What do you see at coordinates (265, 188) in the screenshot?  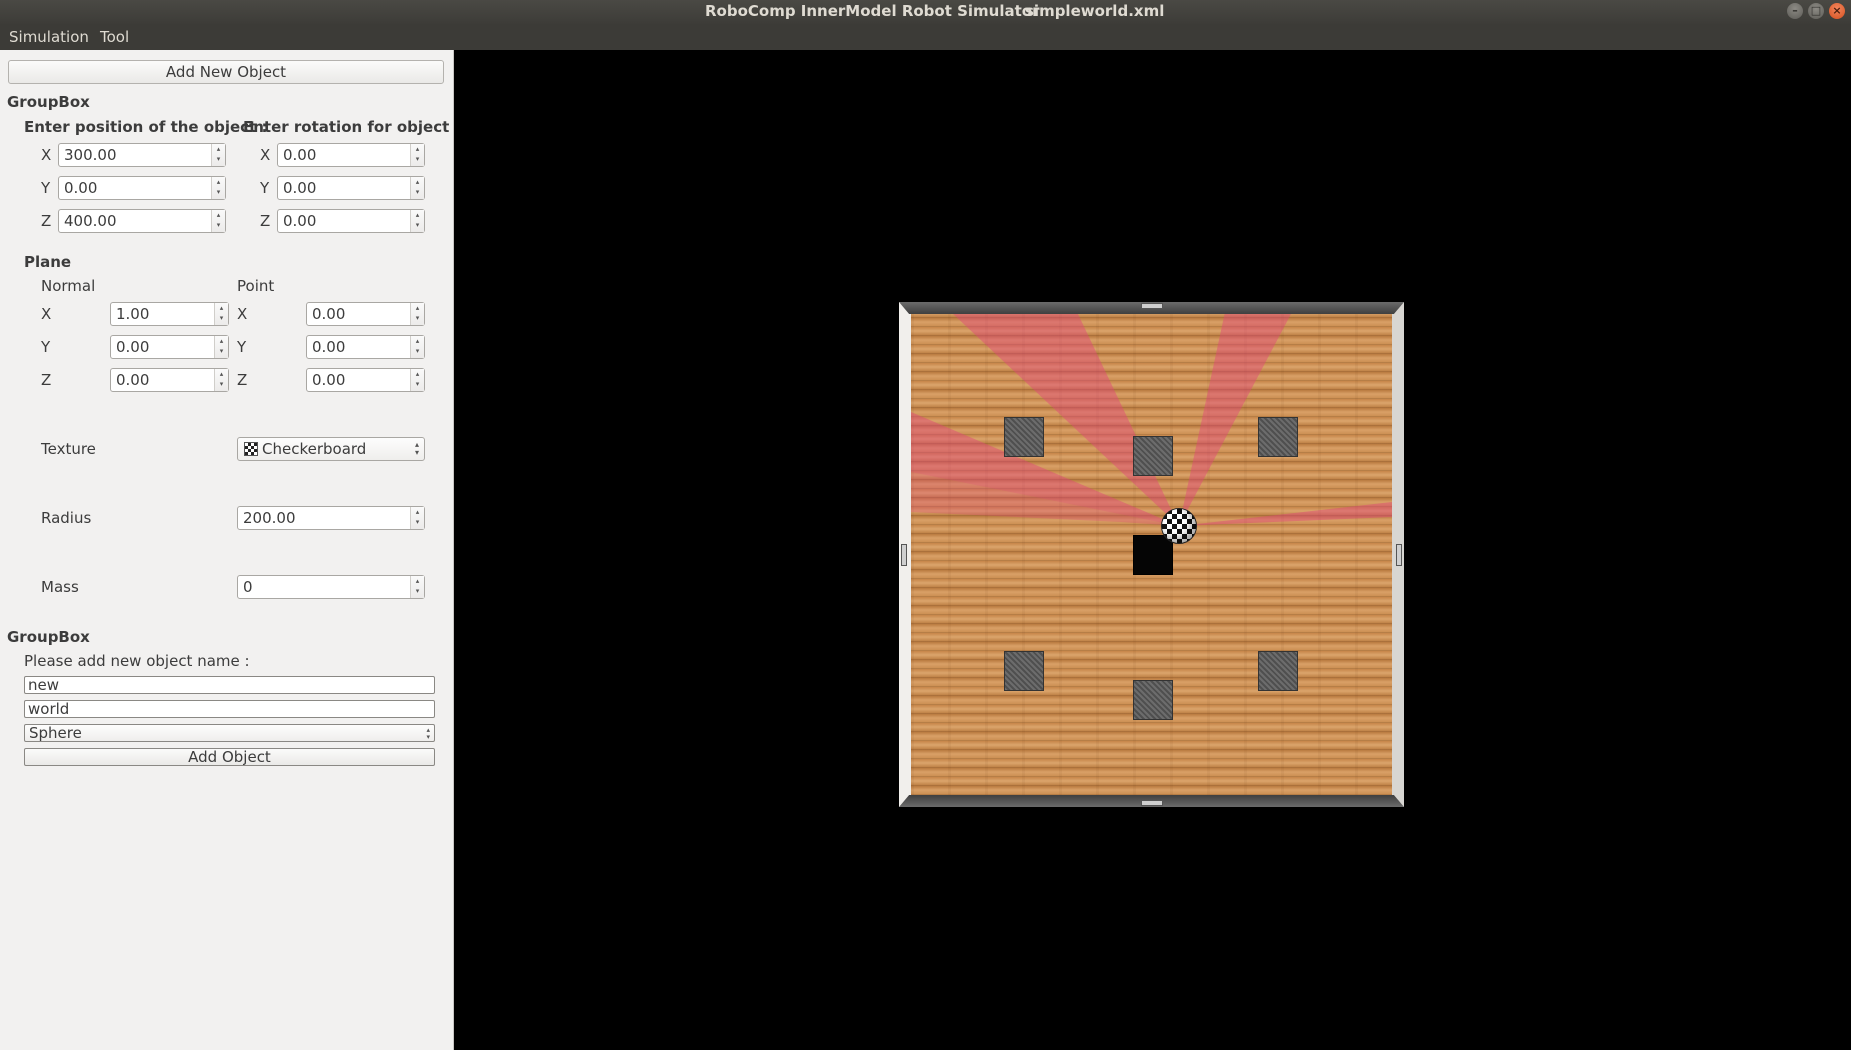 I see `rotation-y-label: Y` at bounding box center [265, 188].